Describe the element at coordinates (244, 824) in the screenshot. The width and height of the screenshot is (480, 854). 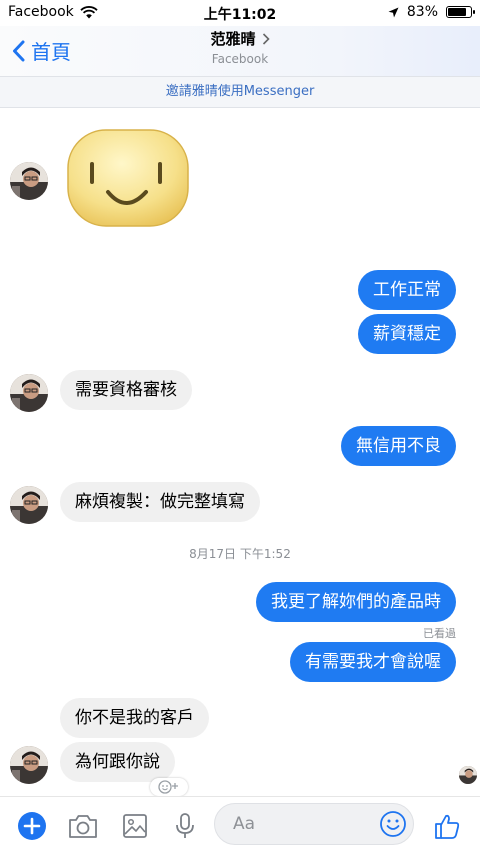
I see `message-input-placeholder: Aa` at that location.